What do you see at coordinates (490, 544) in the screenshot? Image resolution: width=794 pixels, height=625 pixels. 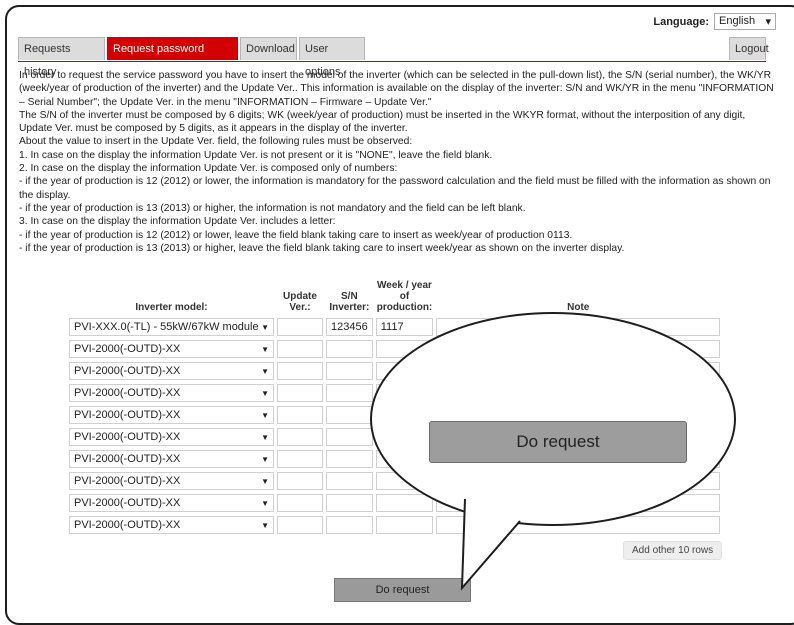 I see `callout-tail` at bounding box center [490, 544].